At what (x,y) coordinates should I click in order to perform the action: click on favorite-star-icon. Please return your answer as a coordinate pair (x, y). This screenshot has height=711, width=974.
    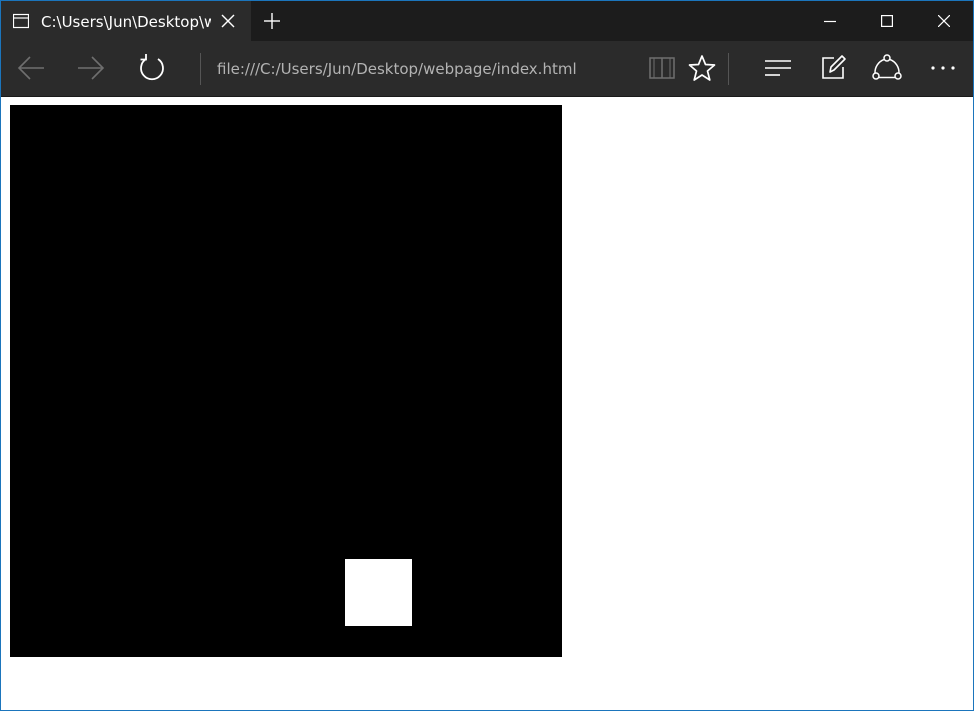
    Looking at the image, I should click on (702, 68).